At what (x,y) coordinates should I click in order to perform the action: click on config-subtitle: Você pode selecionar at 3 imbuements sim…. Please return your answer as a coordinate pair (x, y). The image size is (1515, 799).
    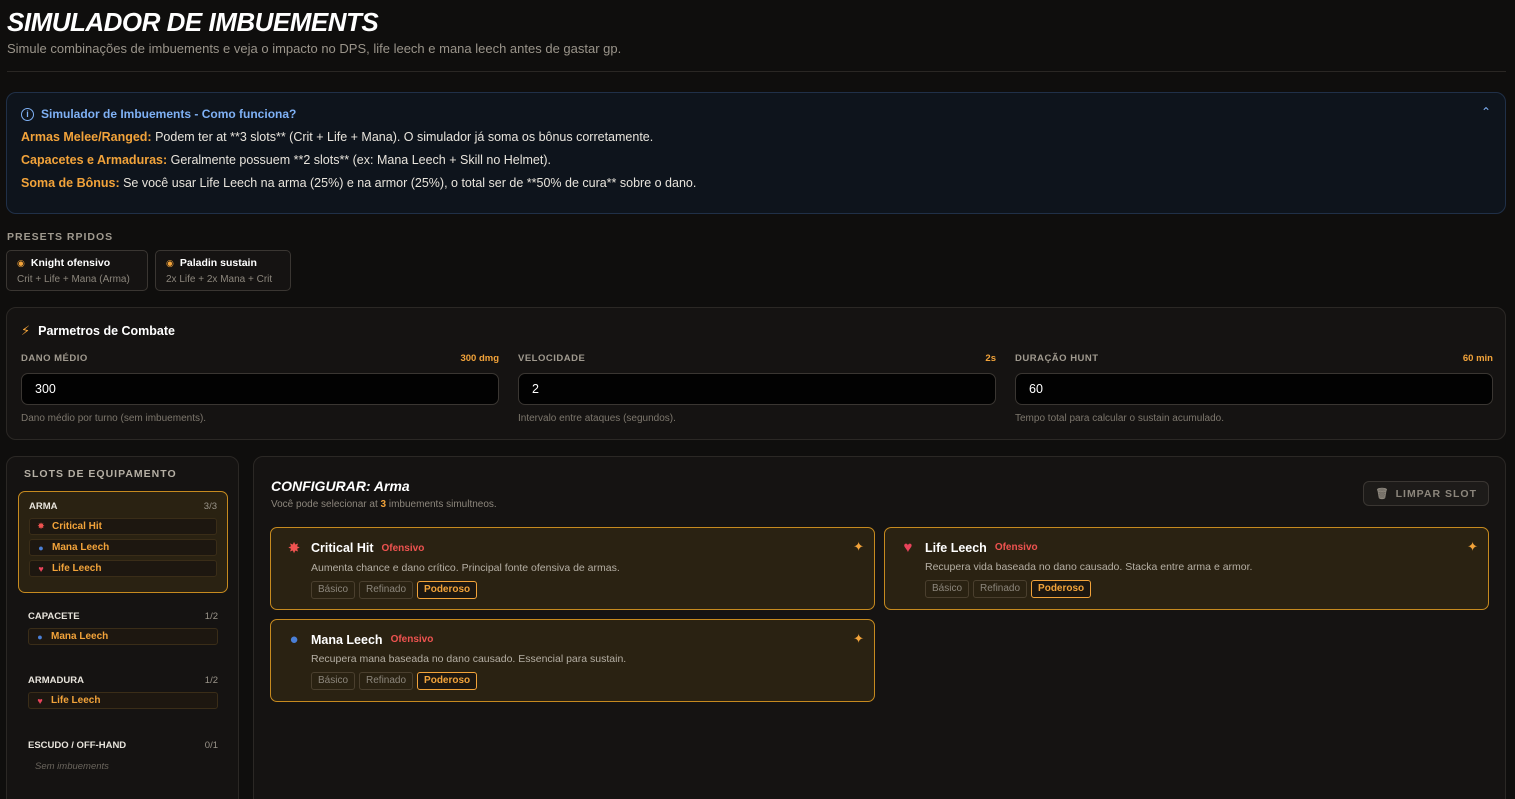
    Looking at the image, I should click on (384, 504).